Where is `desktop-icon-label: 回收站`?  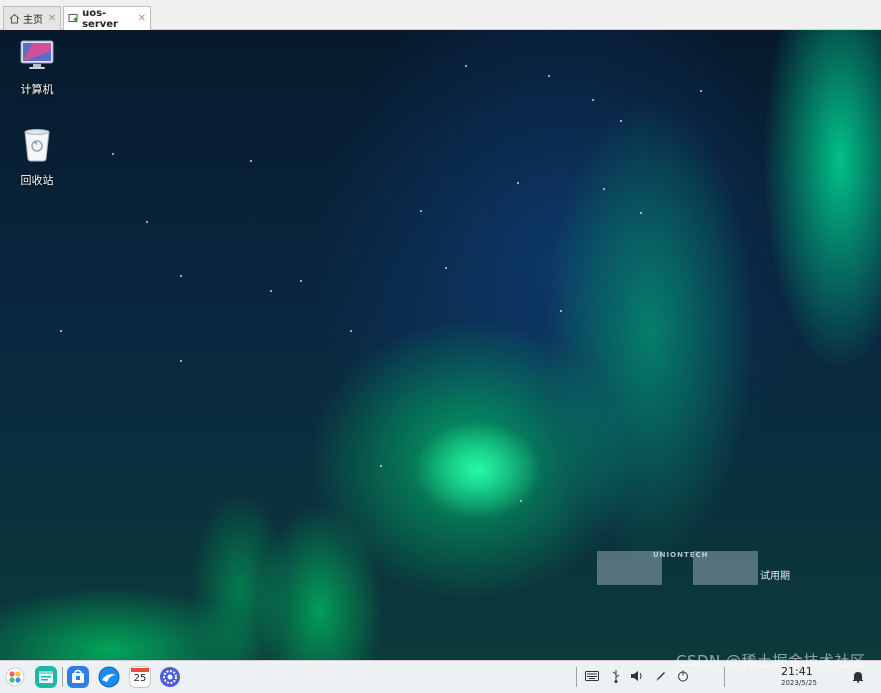
desktop-icon-label: 回收站 is located at coordinates (37, 180).